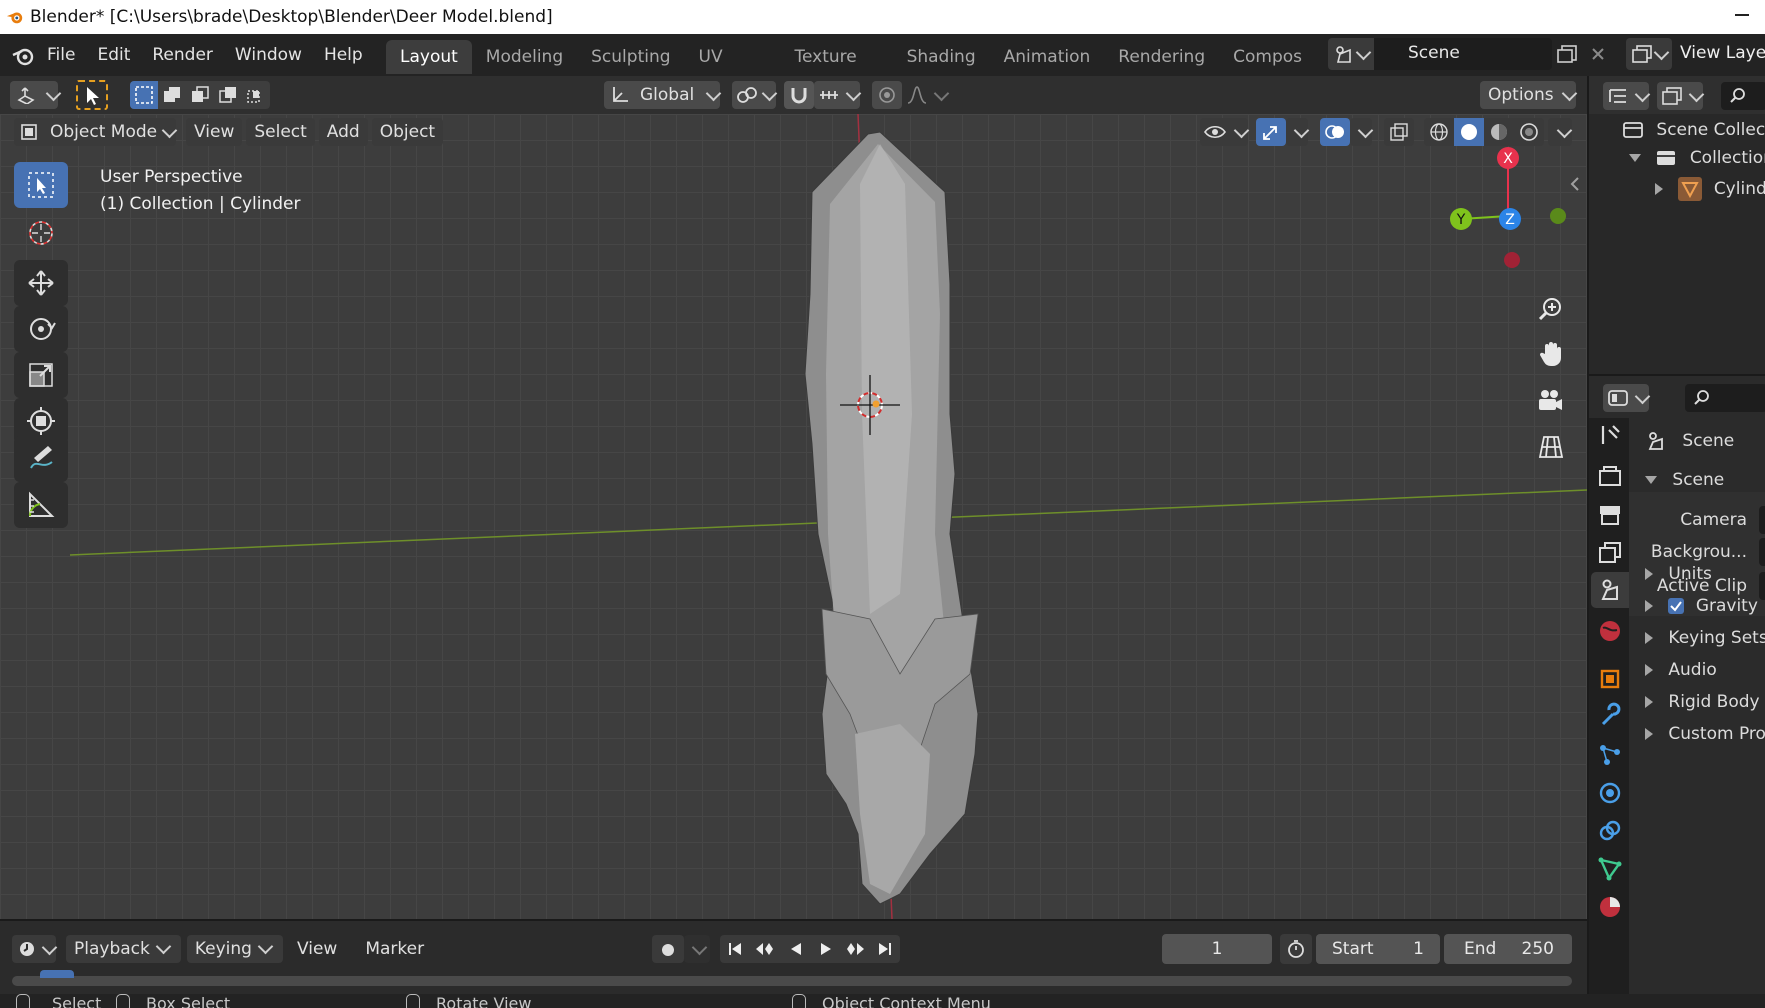  Describe the element at coordinates (755, 95) in the screenshot. I see `pivot-point-dropdown` at that location.